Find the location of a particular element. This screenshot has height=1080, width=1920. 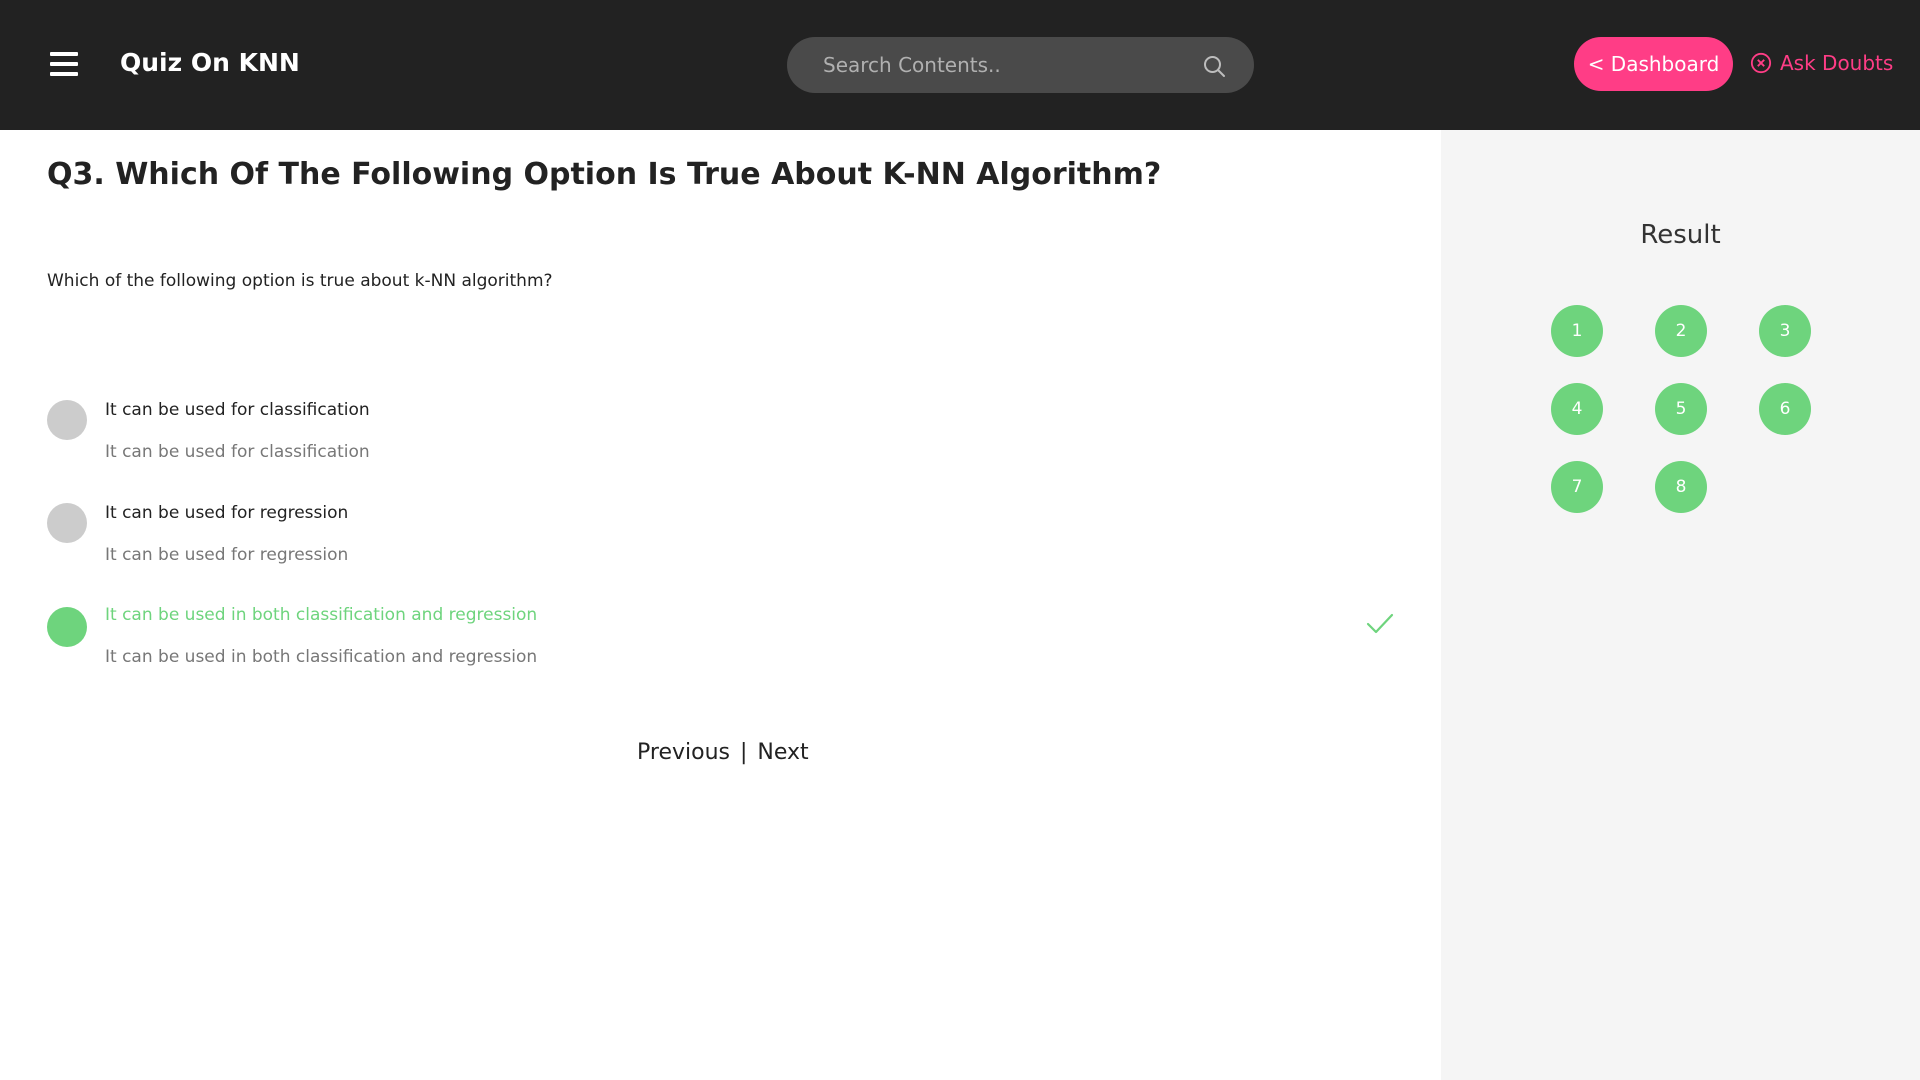

circle-x-icon is located at coordinates (1761, 63).